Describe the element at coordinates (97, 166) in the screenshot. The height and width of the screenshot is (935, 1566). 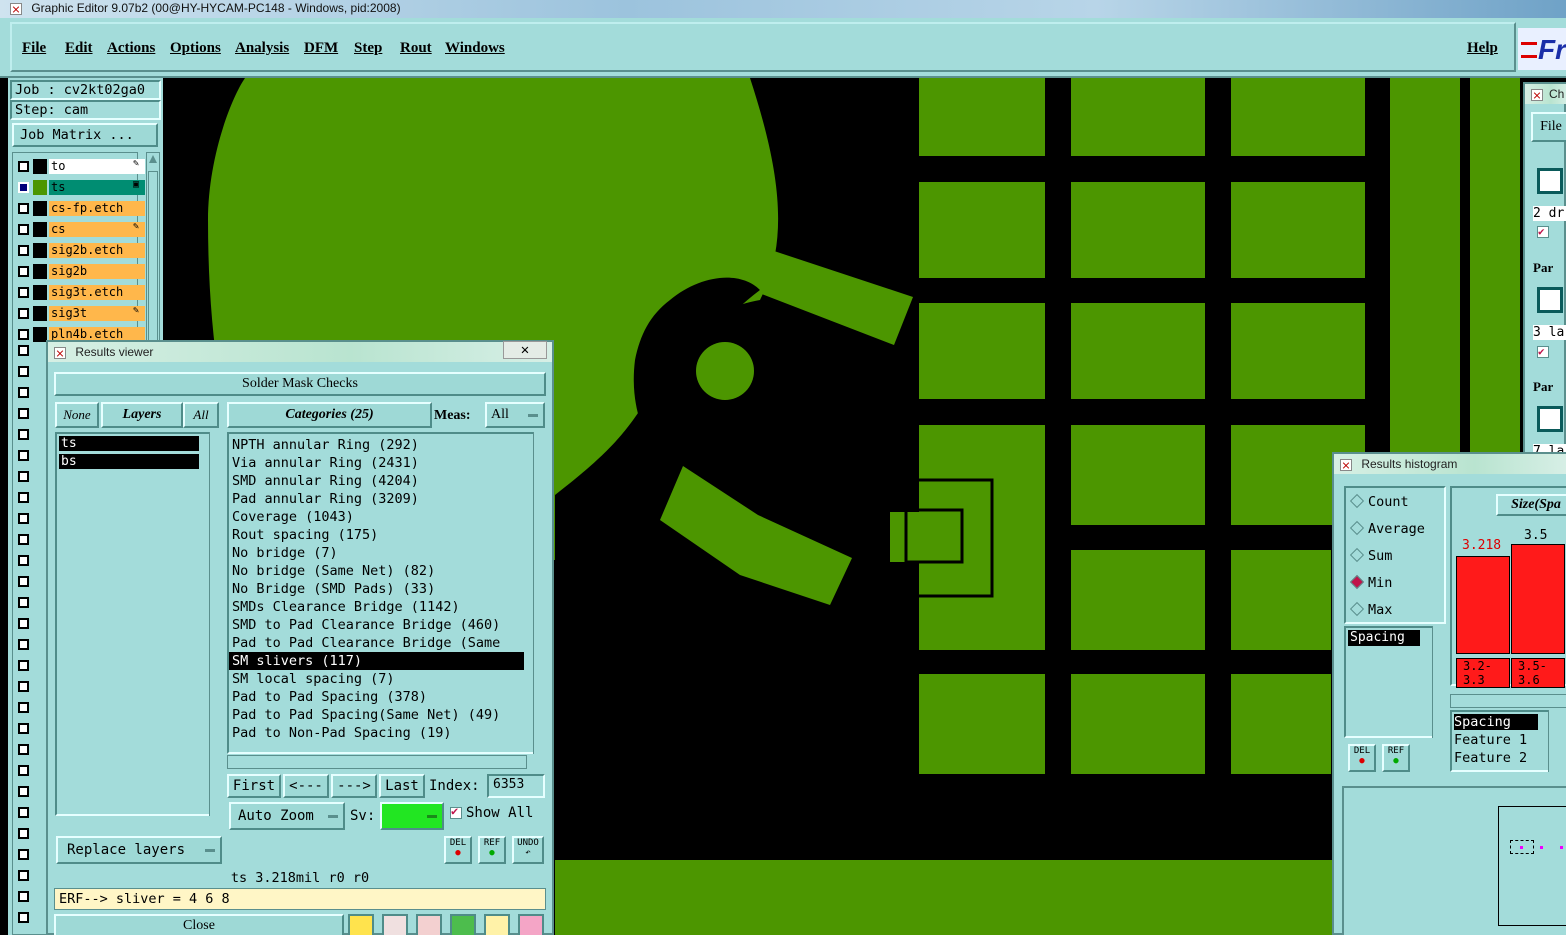
I see `layer-name: to` at that location.